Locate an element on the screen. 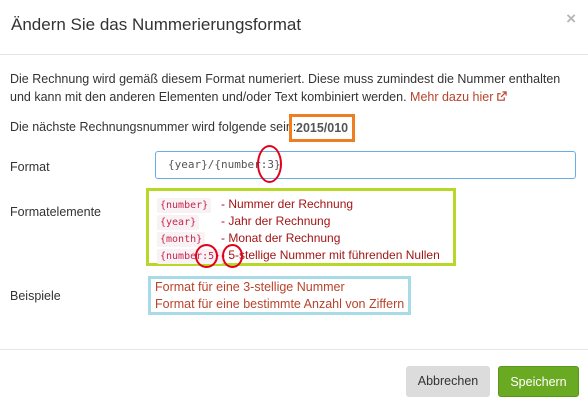 The width and height of the screenshot is (588, 406). format-element-desc: - Jahr der Rechnung is located at coordinates (276, 221).